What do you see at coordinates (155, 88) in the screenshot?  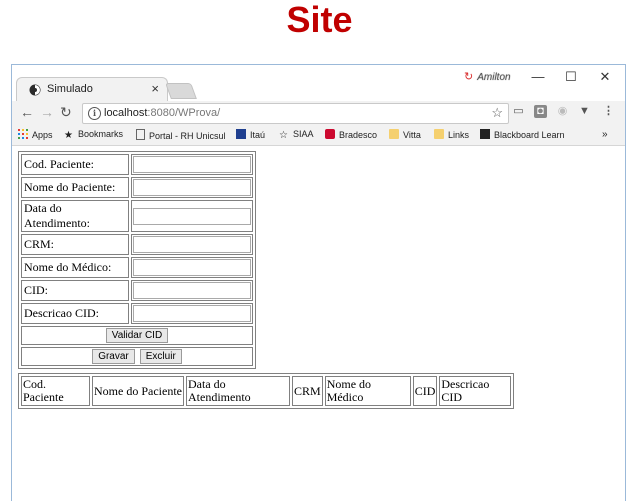 I see `close-icon: ×` at bounding box center [155, 88].